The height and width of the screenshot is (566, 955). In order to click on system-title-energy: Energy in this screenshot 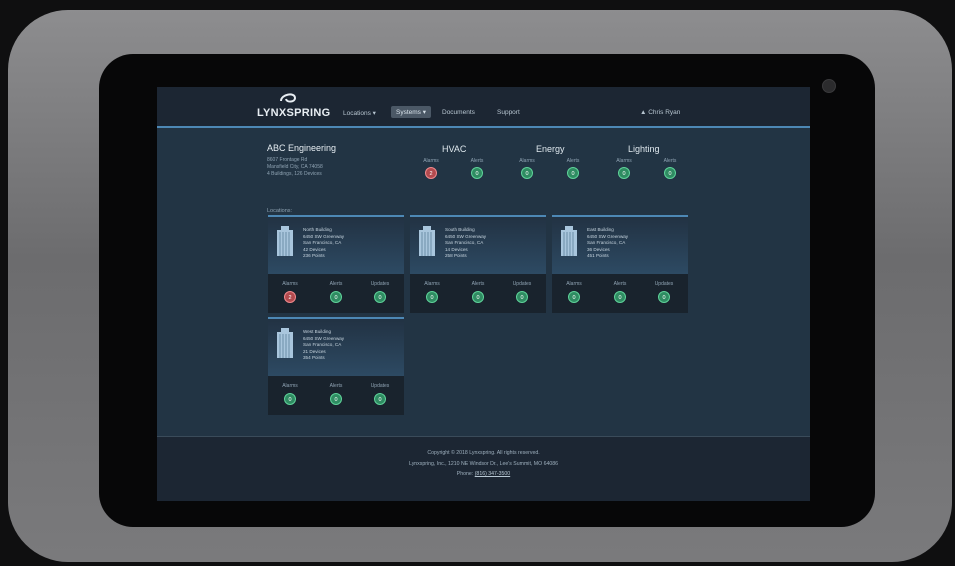, I will do `click(550, 149)`.